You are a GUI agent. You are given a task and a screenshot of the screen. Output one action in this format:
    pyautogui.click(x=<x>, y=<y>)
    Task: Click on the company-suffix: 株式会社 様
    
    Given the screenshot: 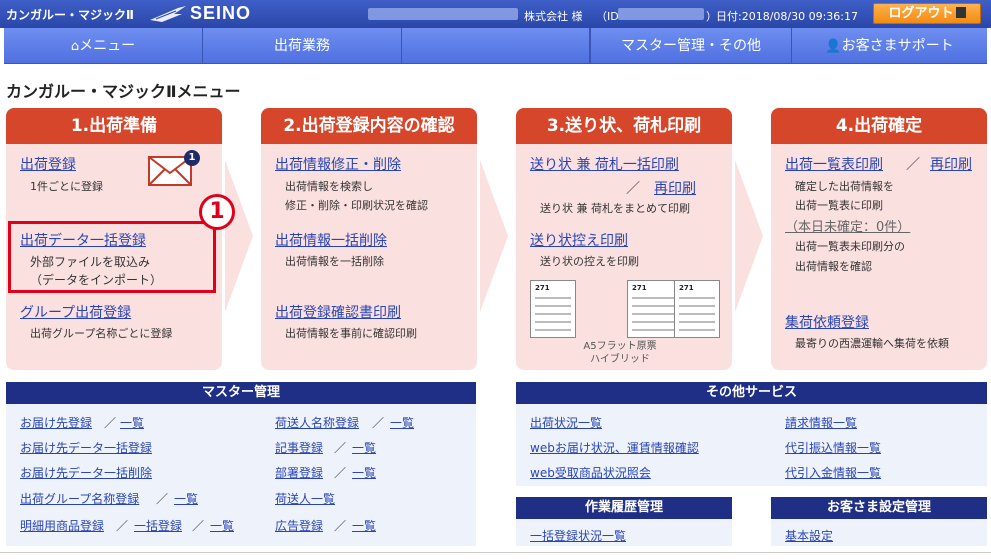 What is the action you would take?
    pyautogui.click(x=553, y=16)
    